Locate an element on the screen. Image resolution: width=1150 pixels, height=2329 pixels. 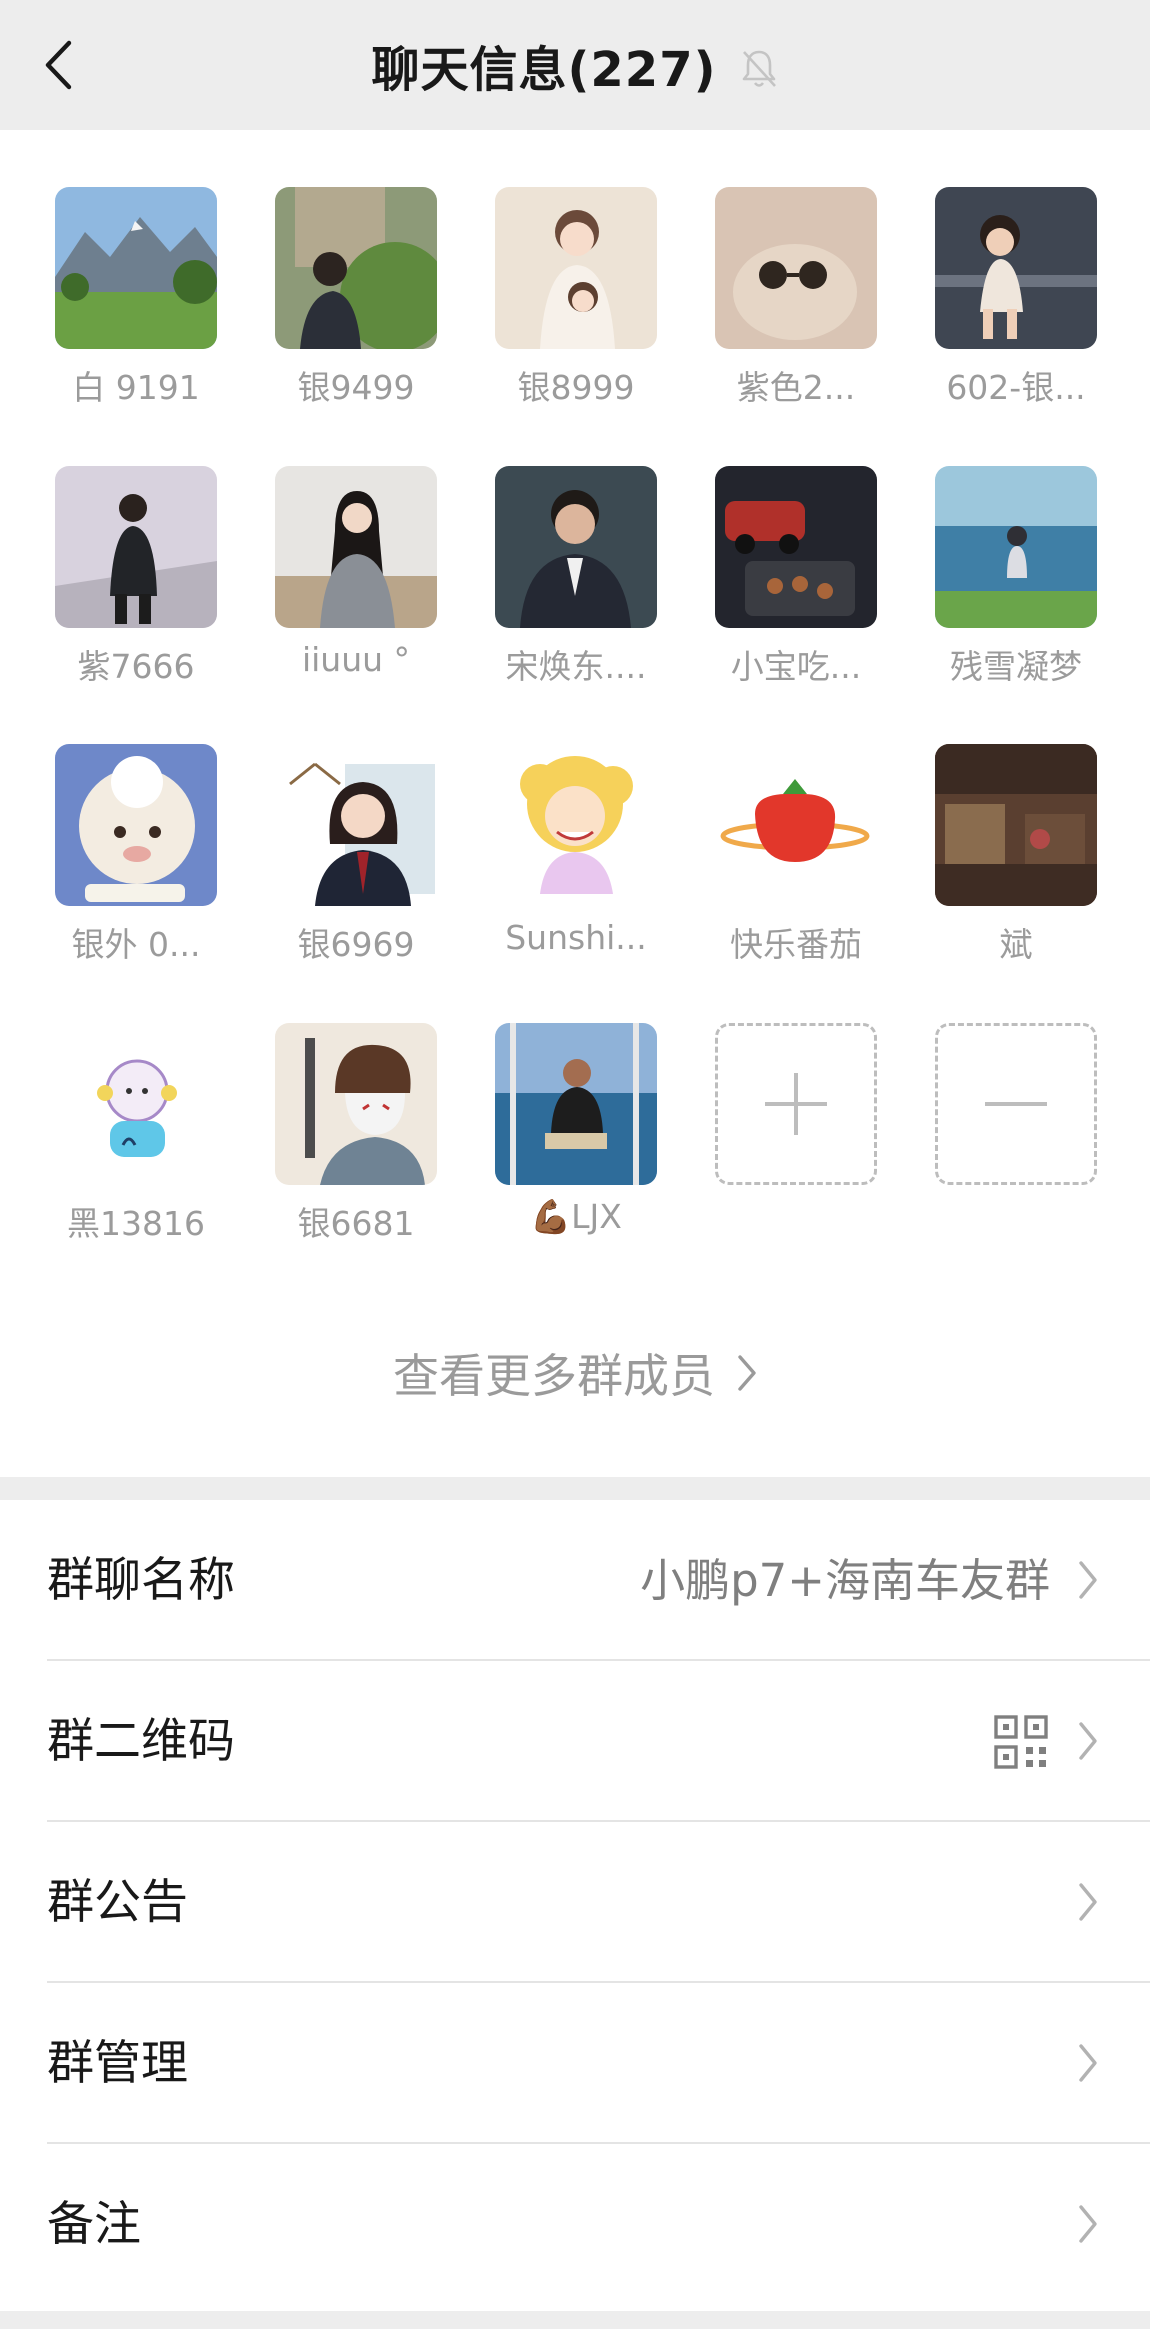
member-item: 银6969 is located at coordinates (350, 869).